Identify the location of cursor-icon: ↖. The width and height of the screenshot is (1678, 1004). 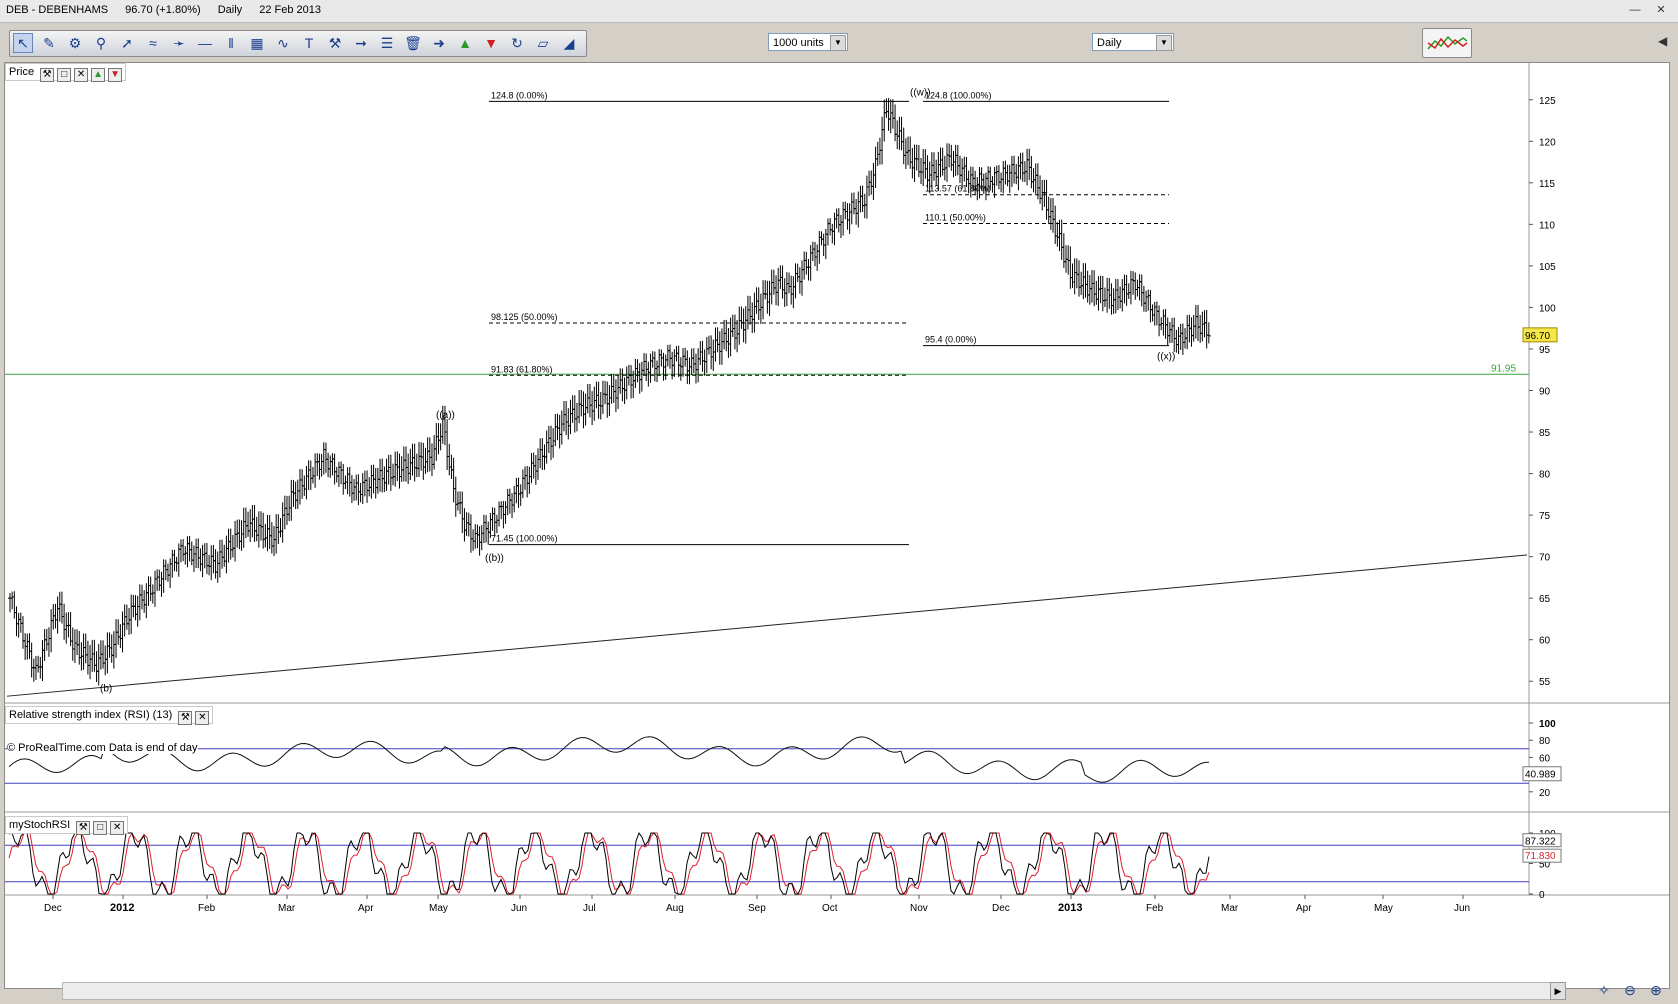
(23, 43).